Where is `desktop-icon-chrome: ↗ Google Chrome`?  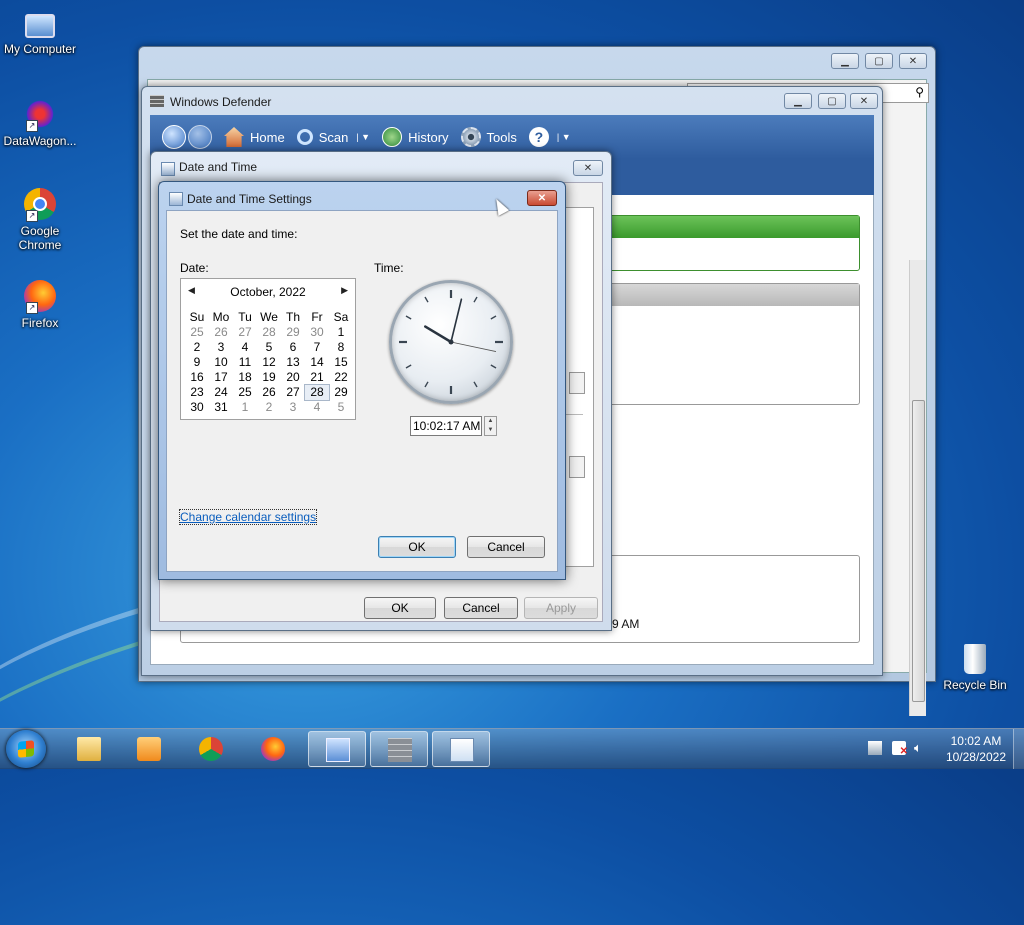 desktop-icon-chrome: ↗ Google Chrome is located at coordinates (40, 220).